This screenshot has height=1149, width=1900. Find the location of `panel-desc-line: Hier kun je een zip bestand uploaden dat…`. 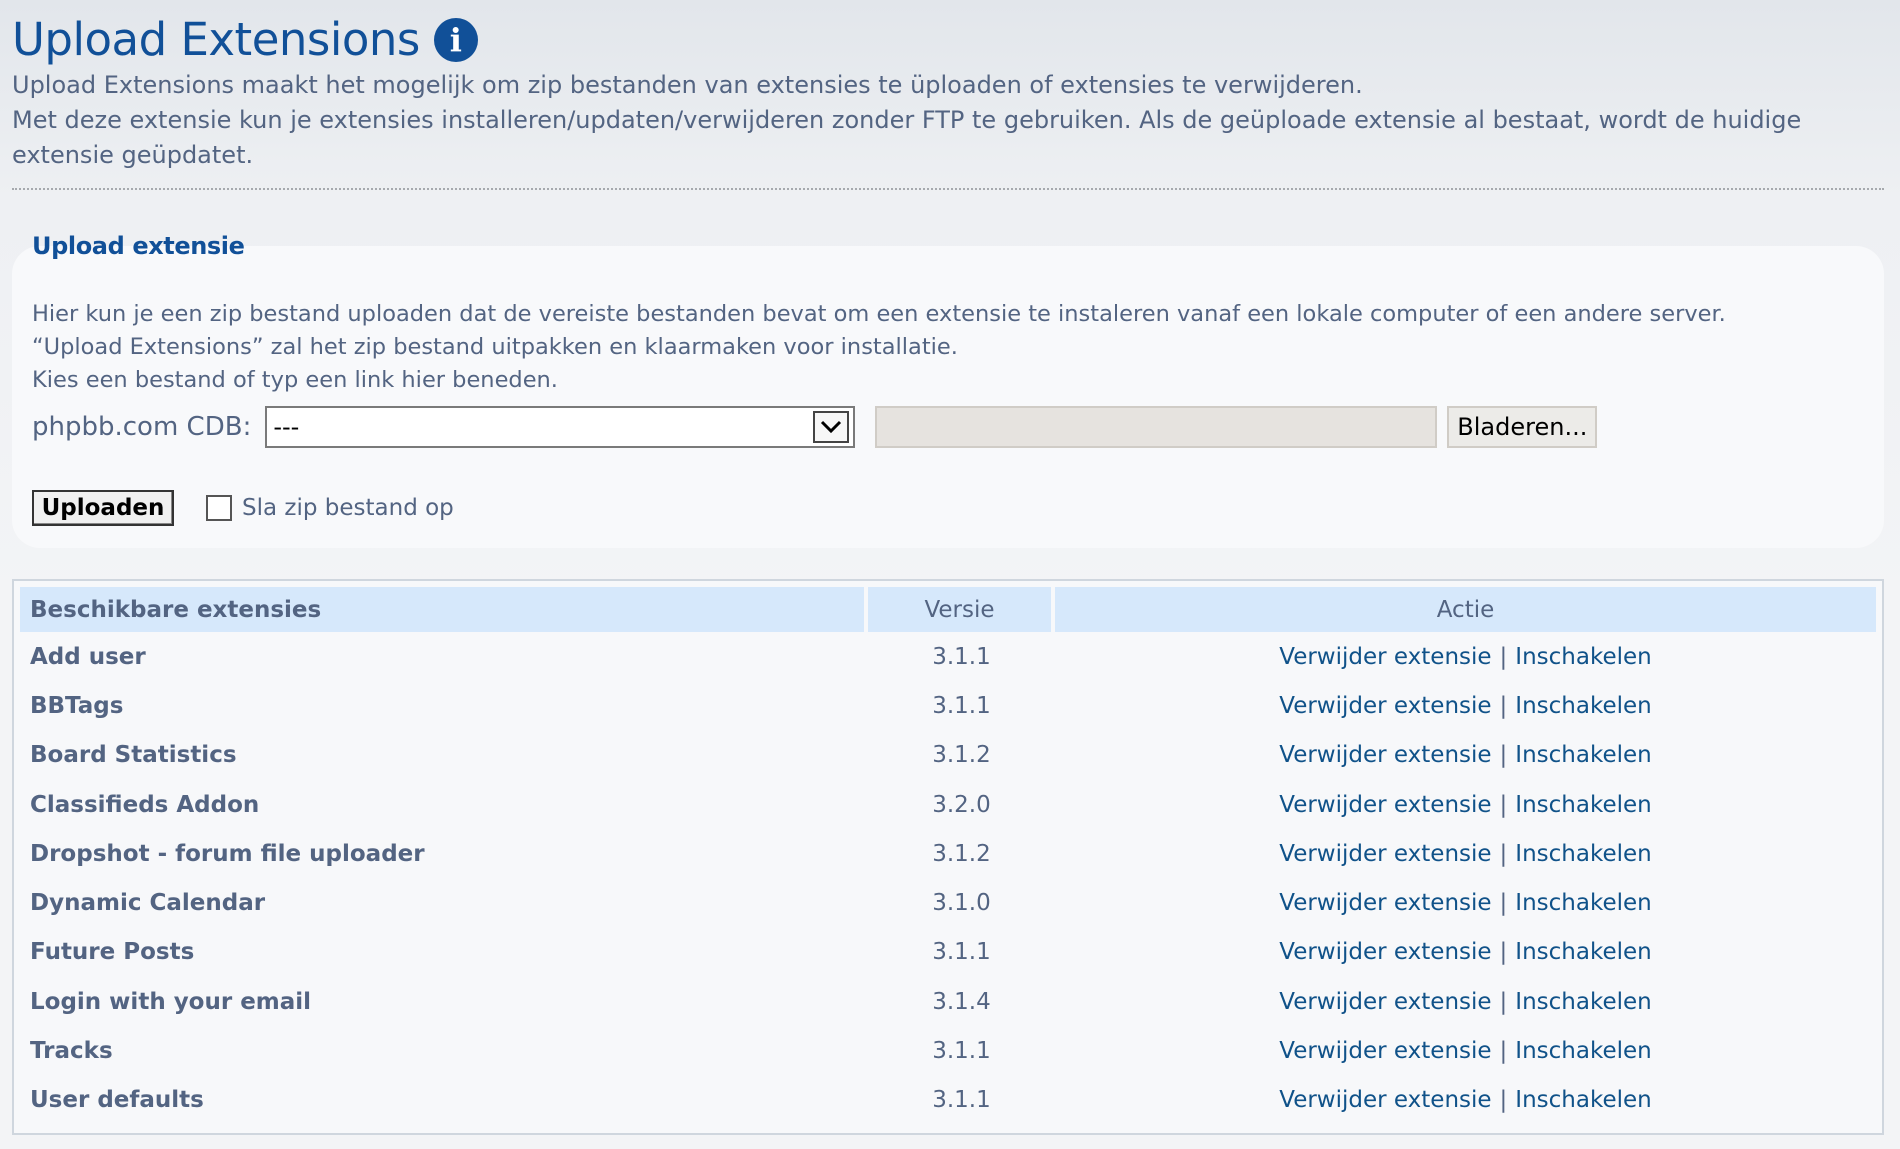

panel-desc-line: Hier kun je een zip bestand uploaden dat… is located at coordinates (879, 314).